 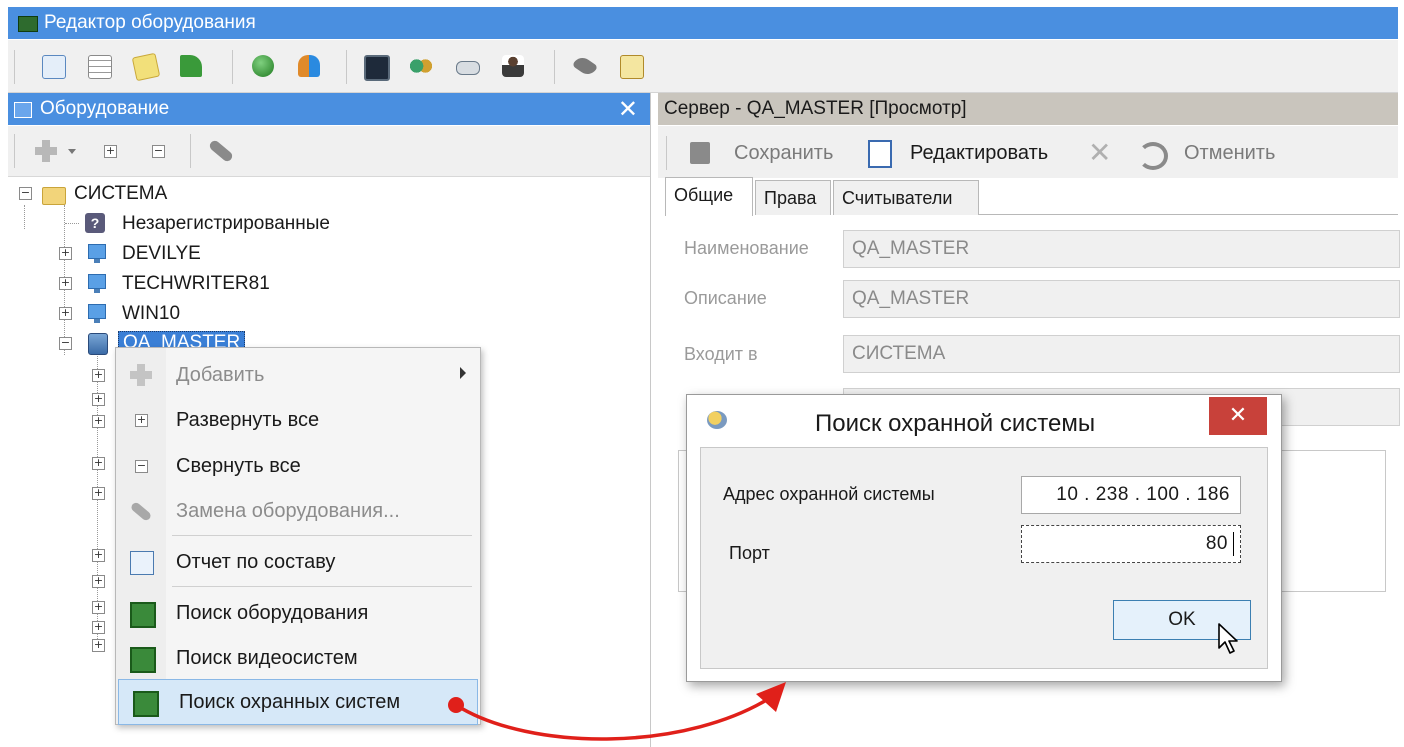 What do you see at coordinates (1121, 299) in the screenshot?
I see `description-field: QA_MASTER` at bounding box center [1121, 299].